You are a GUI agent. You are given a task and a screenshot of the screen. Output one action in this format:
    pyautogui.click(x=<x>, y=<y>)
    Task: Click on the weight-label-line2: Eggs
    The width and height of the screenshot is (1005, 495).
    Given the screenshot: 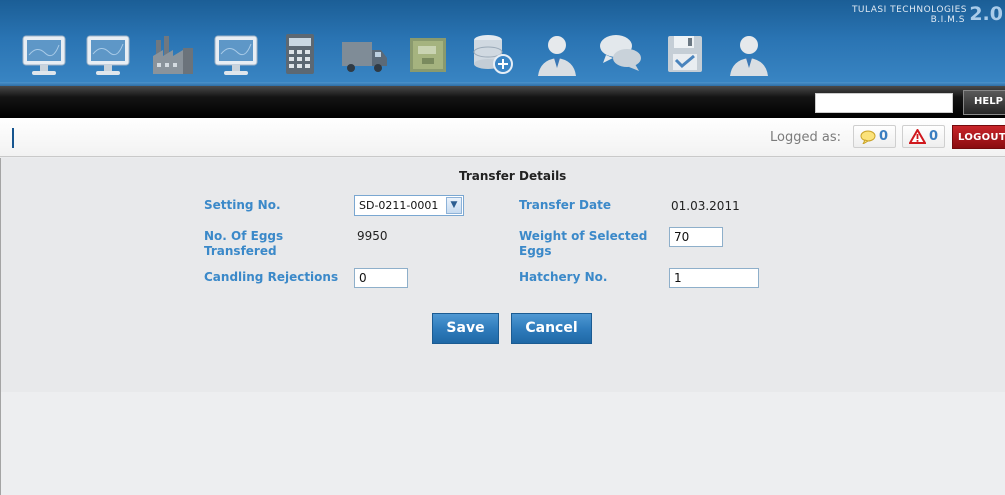 What is the action you would take?
    pyautogui.click(x=535, y=251)
    